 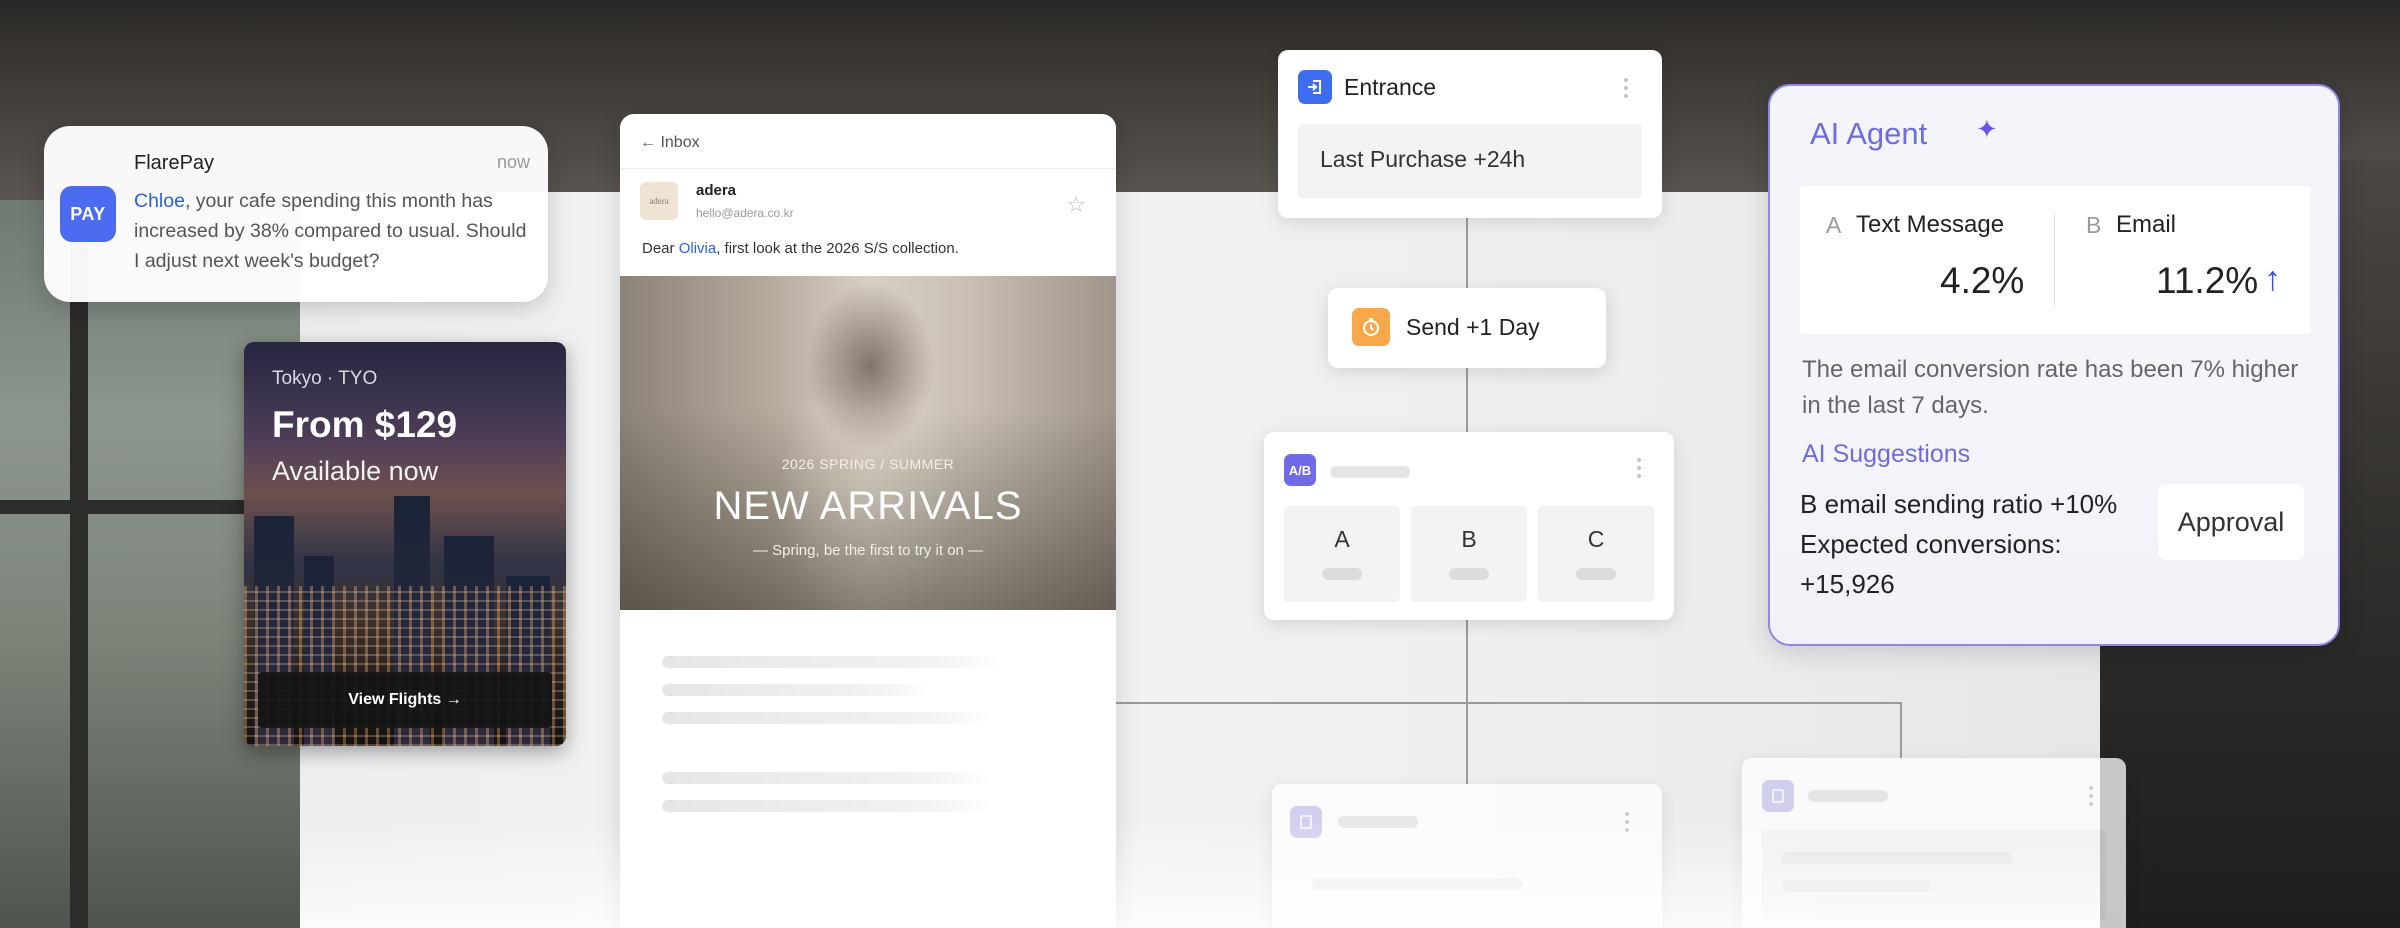 I want to click on arrow-up-icon: ↑, so click(x=2272, y=279).